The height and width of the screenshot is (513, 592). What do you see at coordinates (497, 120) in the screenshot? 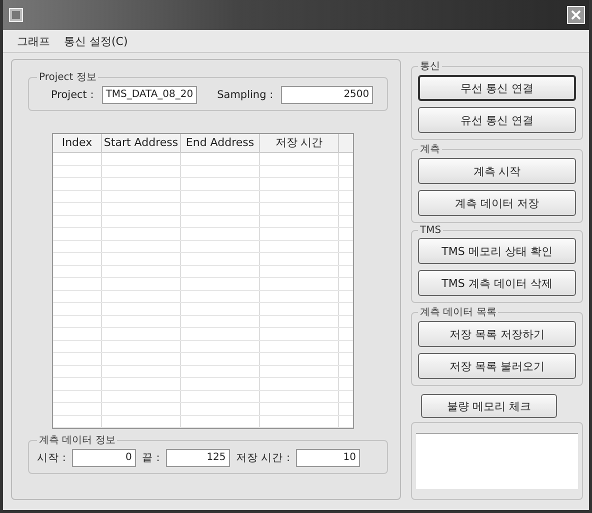
I see `button: 유선 통신 연결` at bounding box center [497, 120].